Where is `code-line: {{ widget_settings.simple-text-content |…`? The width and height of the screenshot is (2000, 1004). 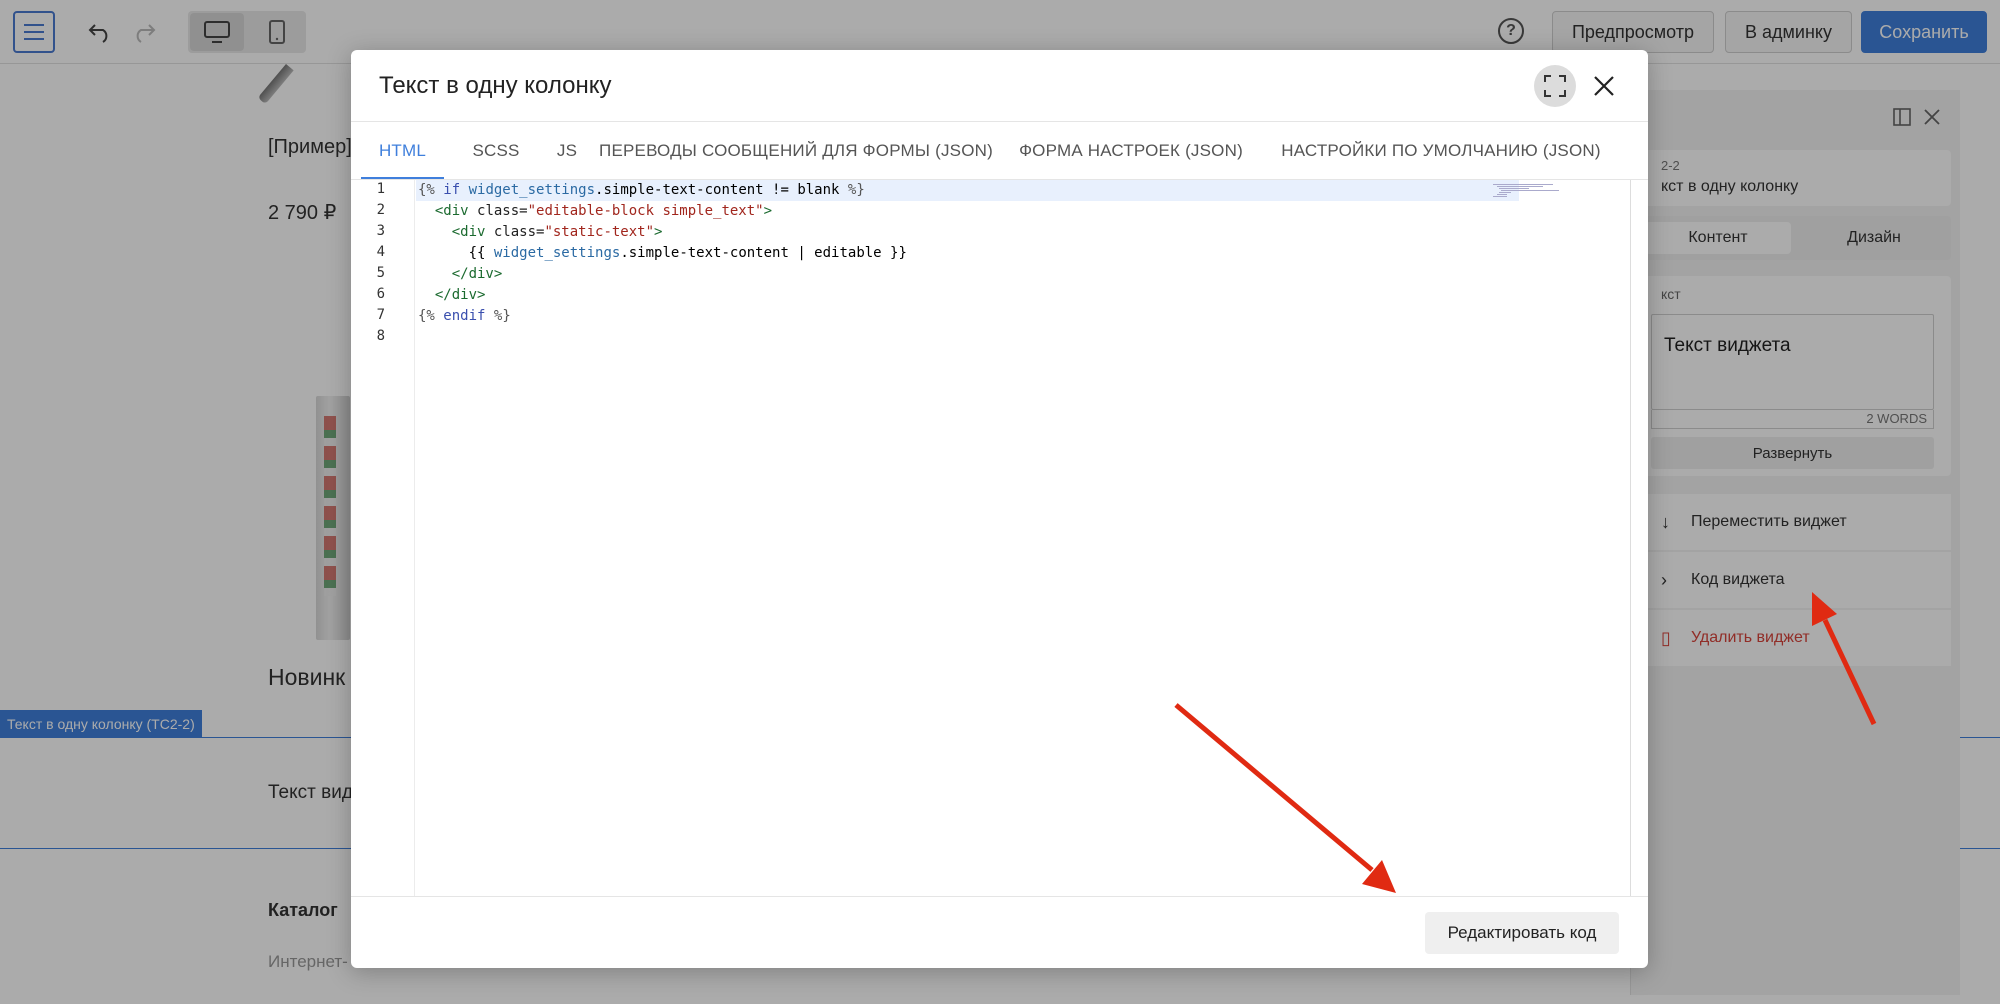
code-line: {{ widget_settings.simple-text-content |… is located at coordinates (687, 253).